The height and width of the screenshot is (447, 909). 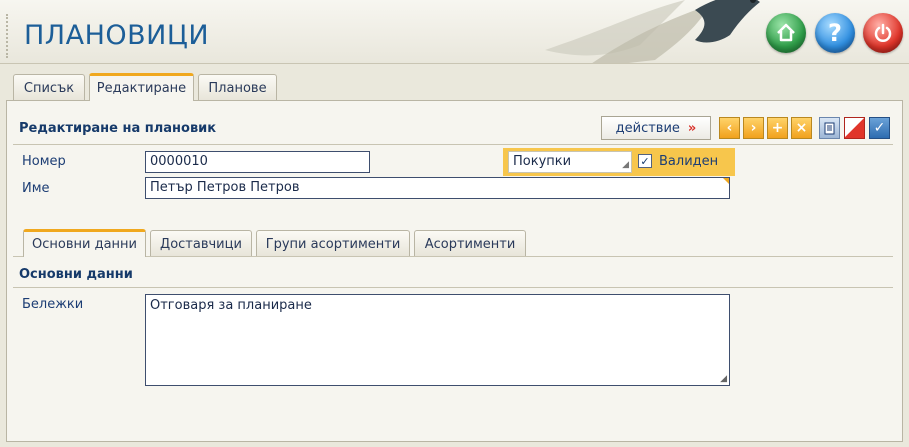 I want to click on help-button: ?, so click(x=835, y=33).